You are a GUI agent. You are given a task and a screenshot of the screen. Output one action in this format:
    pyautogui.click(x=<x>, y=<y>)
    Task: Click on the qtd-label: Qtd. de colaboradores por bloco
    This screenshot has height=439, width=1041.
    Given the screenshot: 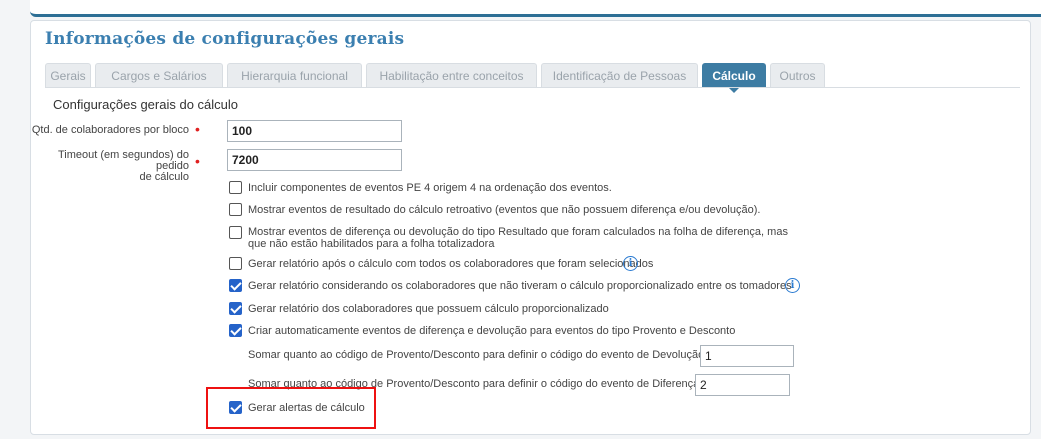 What is the action you would take?
    pyautogui.click(x=110, y=130)
    